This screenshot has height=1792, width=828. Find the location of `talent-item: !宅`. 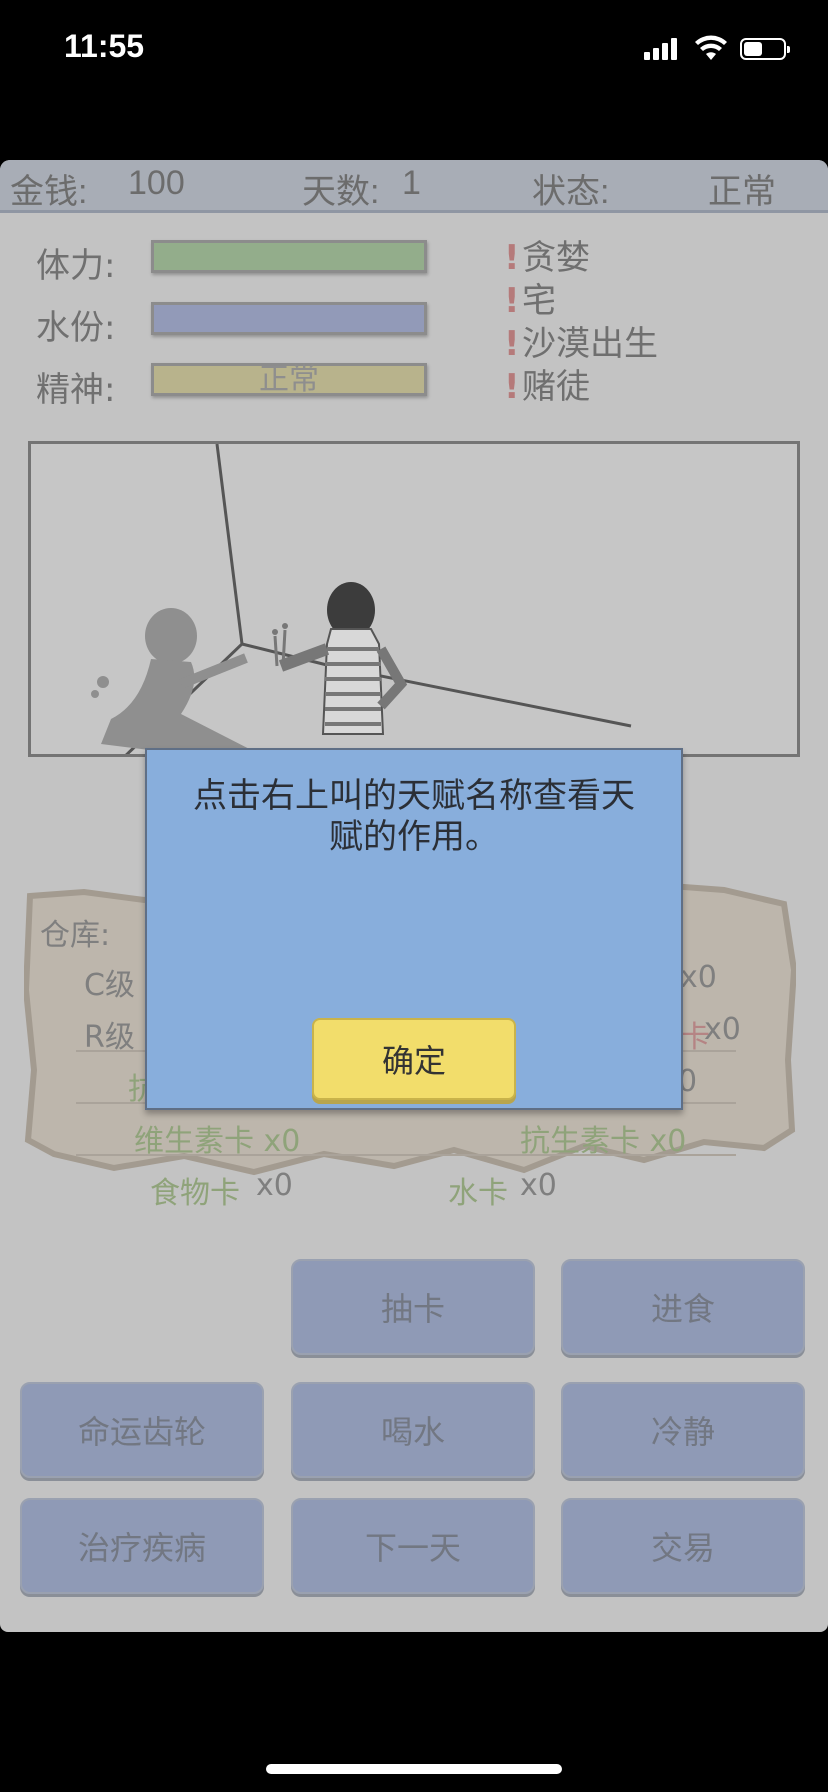

talent-item: !宅 is located at coordinates (530, 297).